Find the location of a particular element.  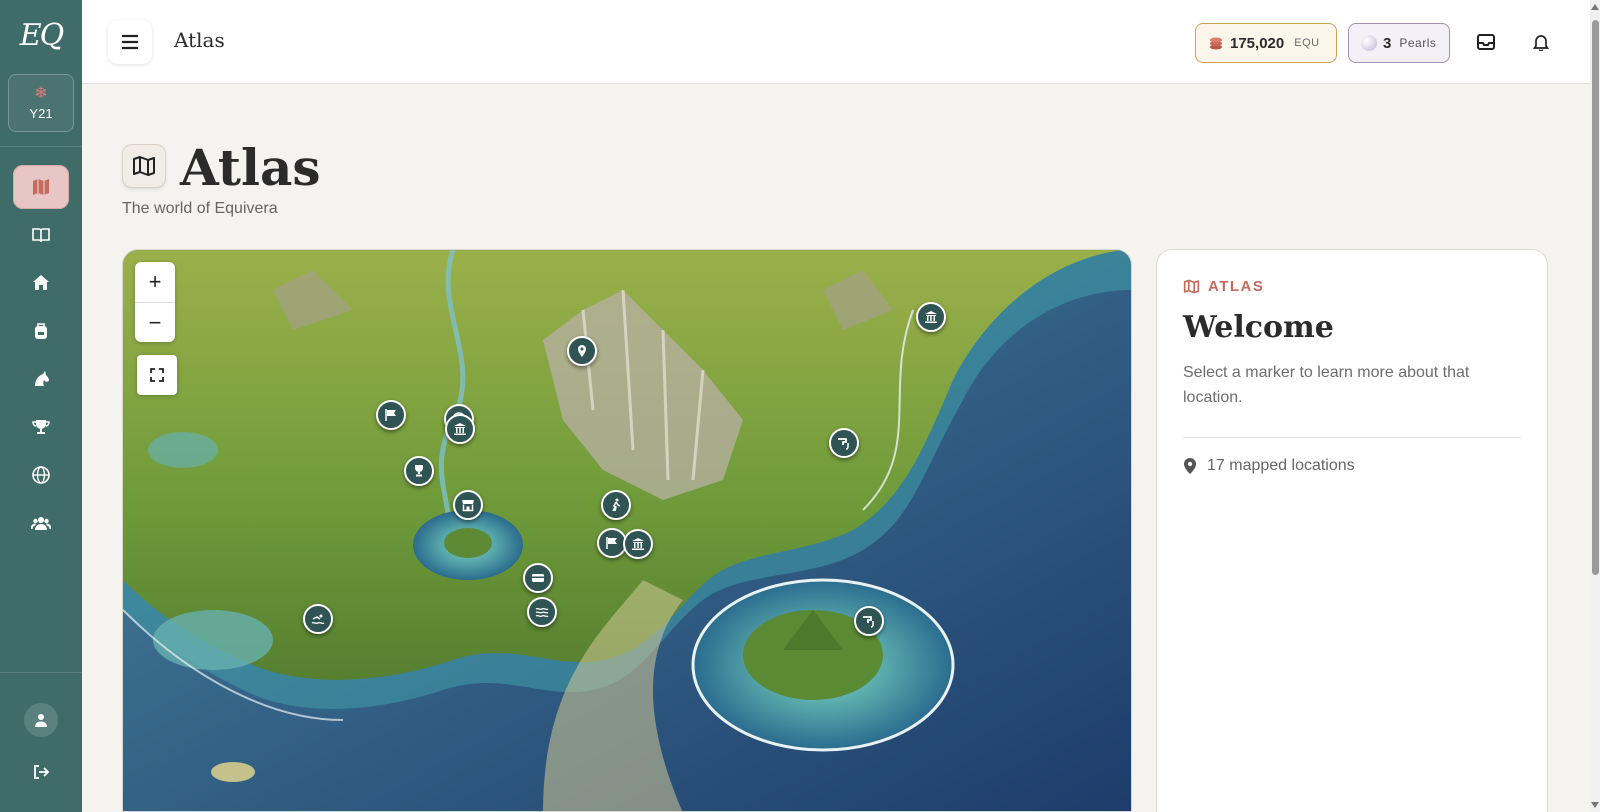

user-icon is located at coordinates (41, 720).